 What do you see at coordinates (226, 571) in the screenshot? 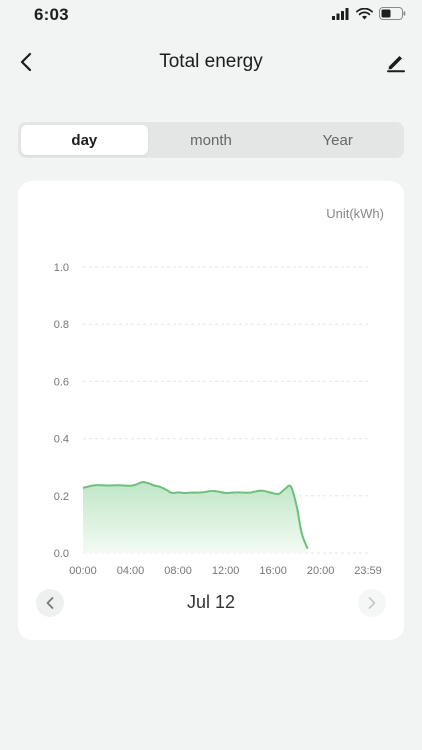
I see `x-tick-label: 12:00` at bounding box center [226, 571].